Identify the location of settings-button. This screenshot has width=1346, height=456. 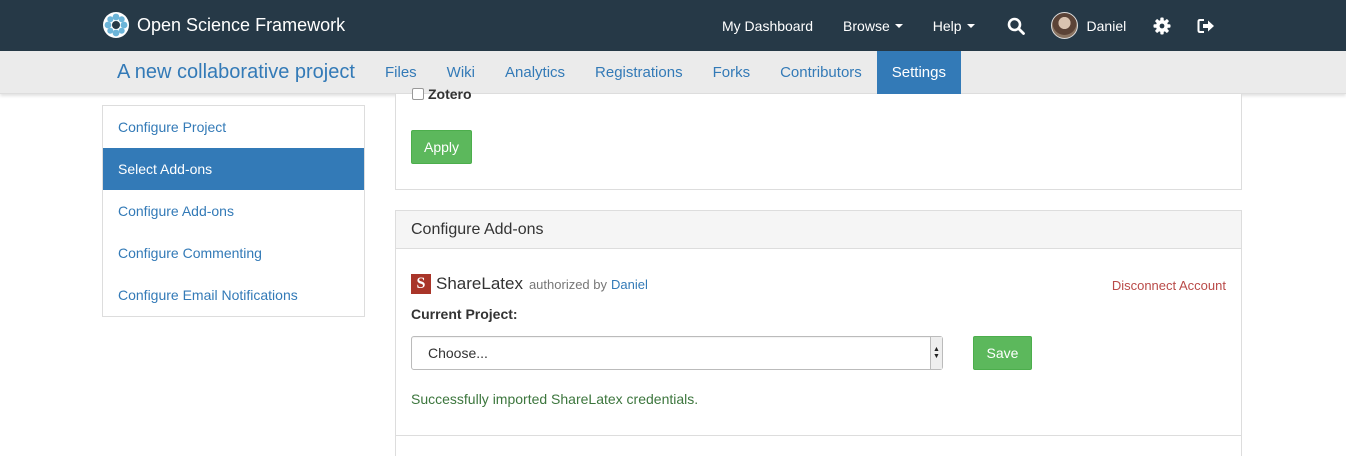
(1162, 25).